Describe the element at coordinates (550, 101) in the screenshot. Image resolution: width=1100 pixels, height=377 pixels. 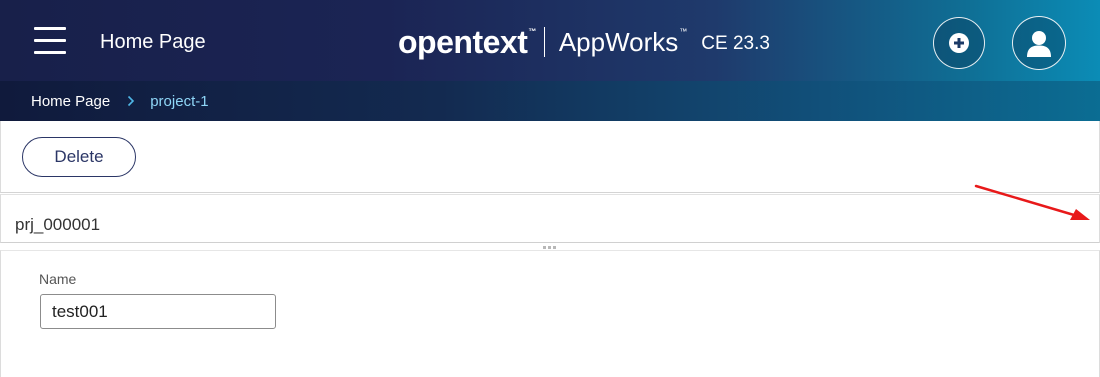
I see `breadcrumb: Home Page project-1` at that location.